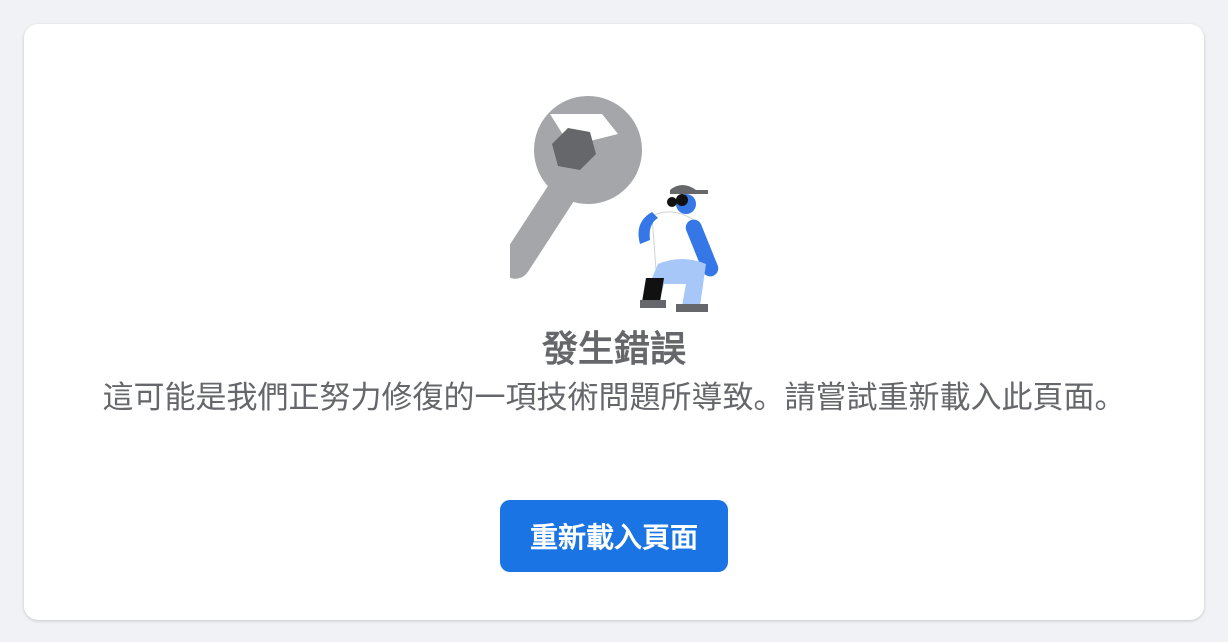 This screenshot has height=642, width=1228. What do you see at coordinates (614, 536) in the screenshot?
I see `reload-page-button: 重新載入頁面` at bounding box center [614, 536].